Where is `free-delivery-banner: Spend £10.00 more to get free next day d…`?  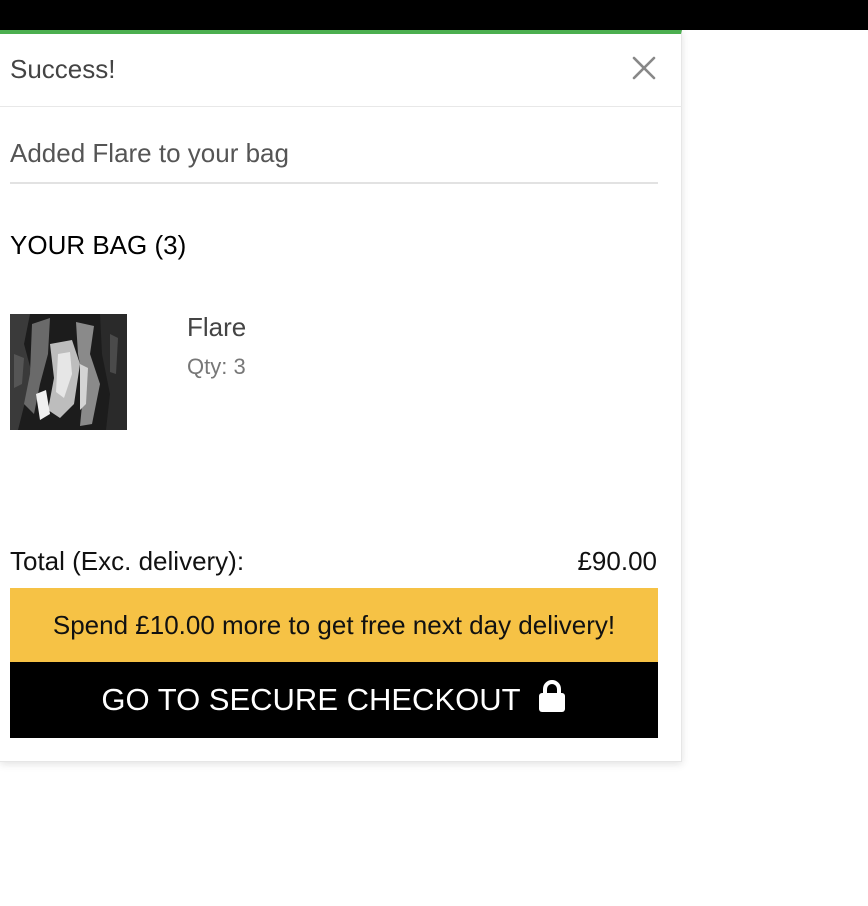 free-delivery-banner: Spend £10.00 more to get free next day d… is located at coordinates (334, 625).